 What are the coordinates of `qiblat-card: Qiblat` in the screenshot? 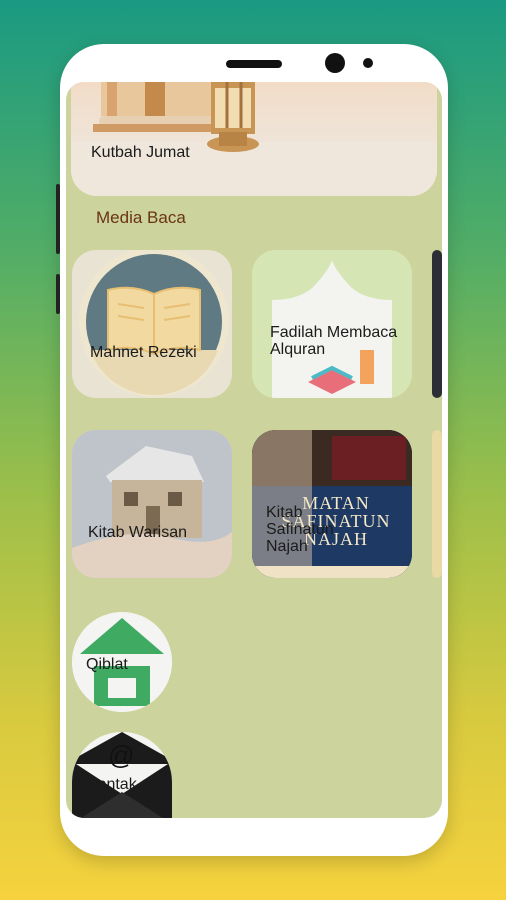 It's located at (122, 662).